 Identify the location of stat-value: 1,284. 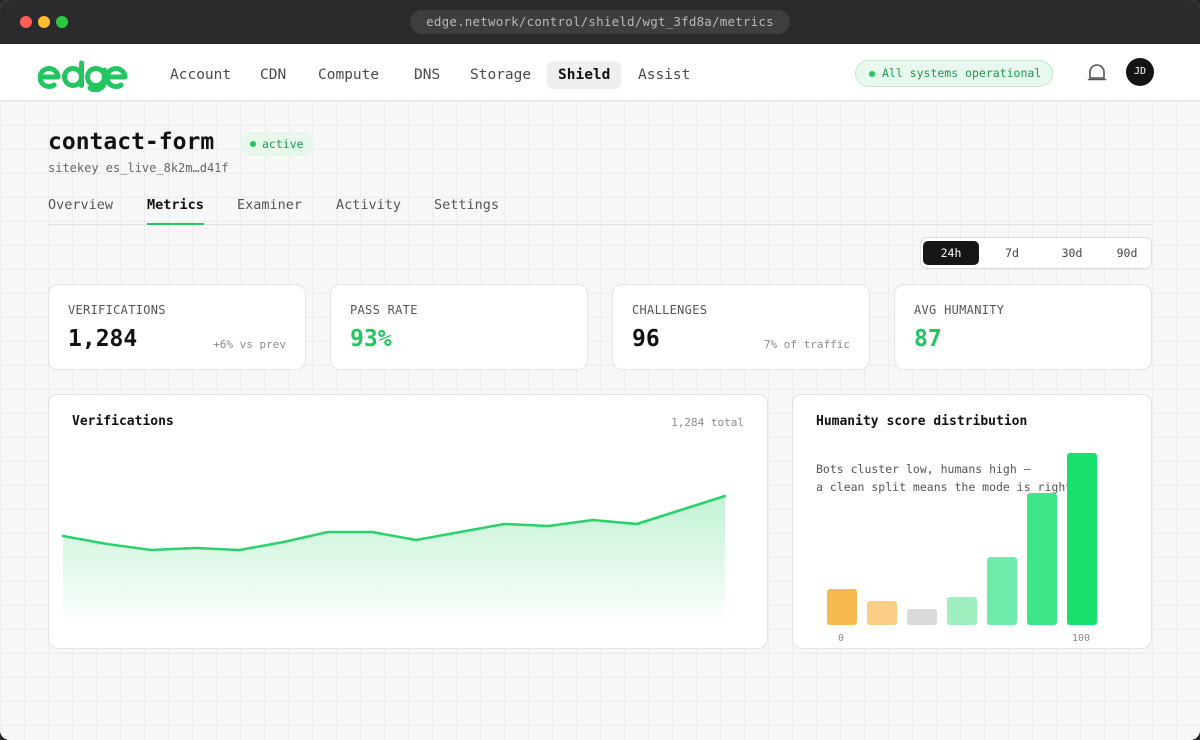
(103, 339).